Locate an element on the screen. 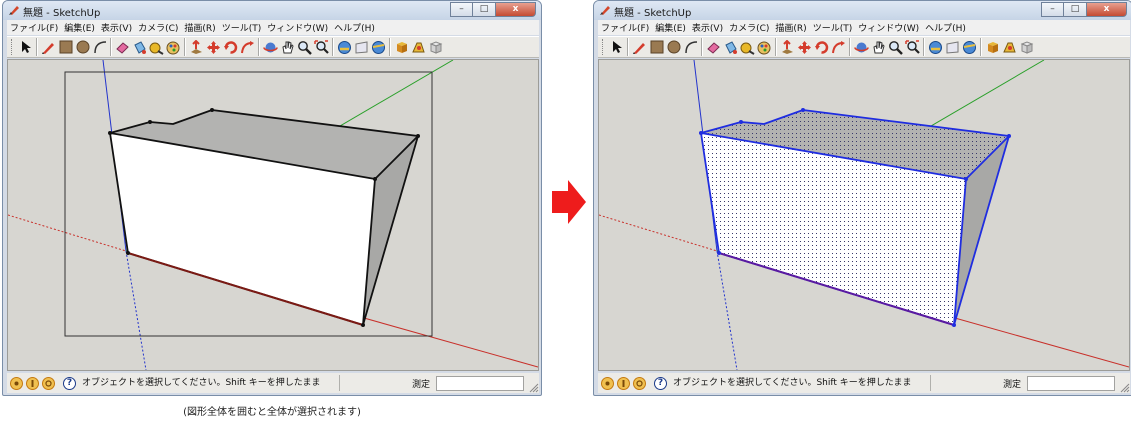 This screenshot has width=1131, height=423. caption-text: (図形全体を囲むと全体が選択されます) is located at coordinates (272, 412).